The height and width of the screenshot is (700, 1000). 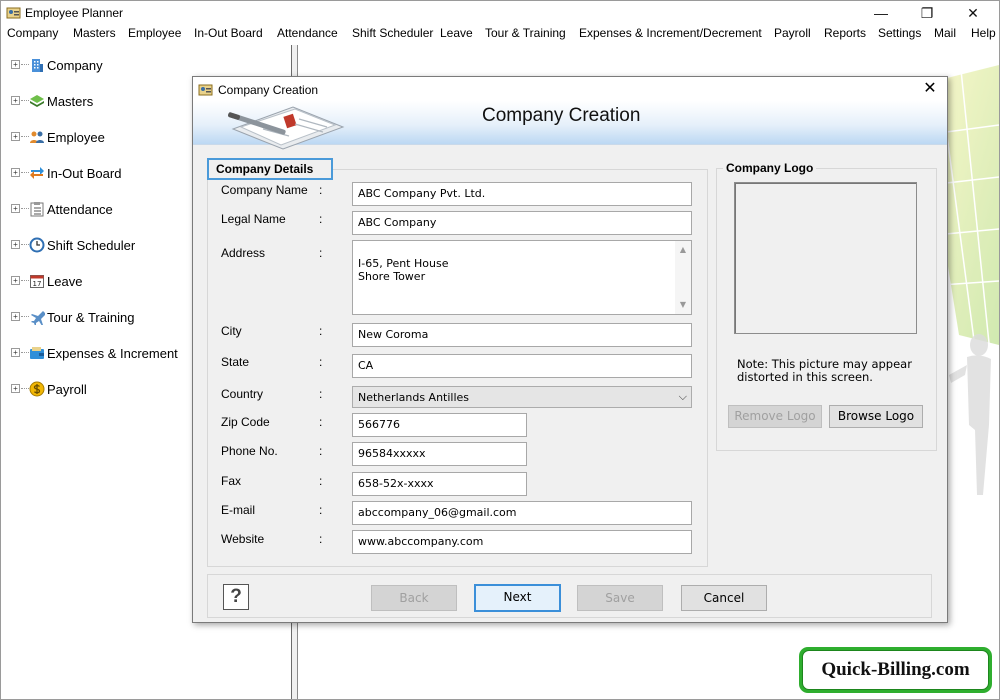 What do you see at coordinates (517, 598) in the screenshot?
I see `next-button: Next` at bounding box center [517, 598].